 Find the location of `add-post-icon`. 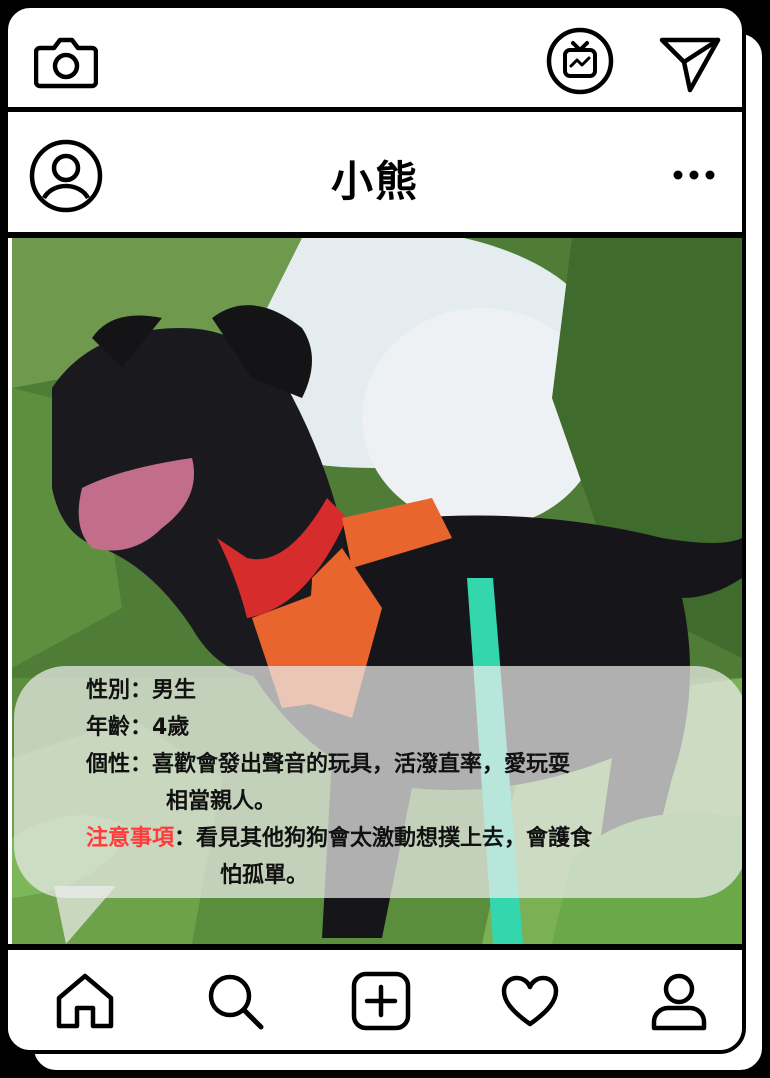

add-post-icon is located at coordinates (381, 1001).